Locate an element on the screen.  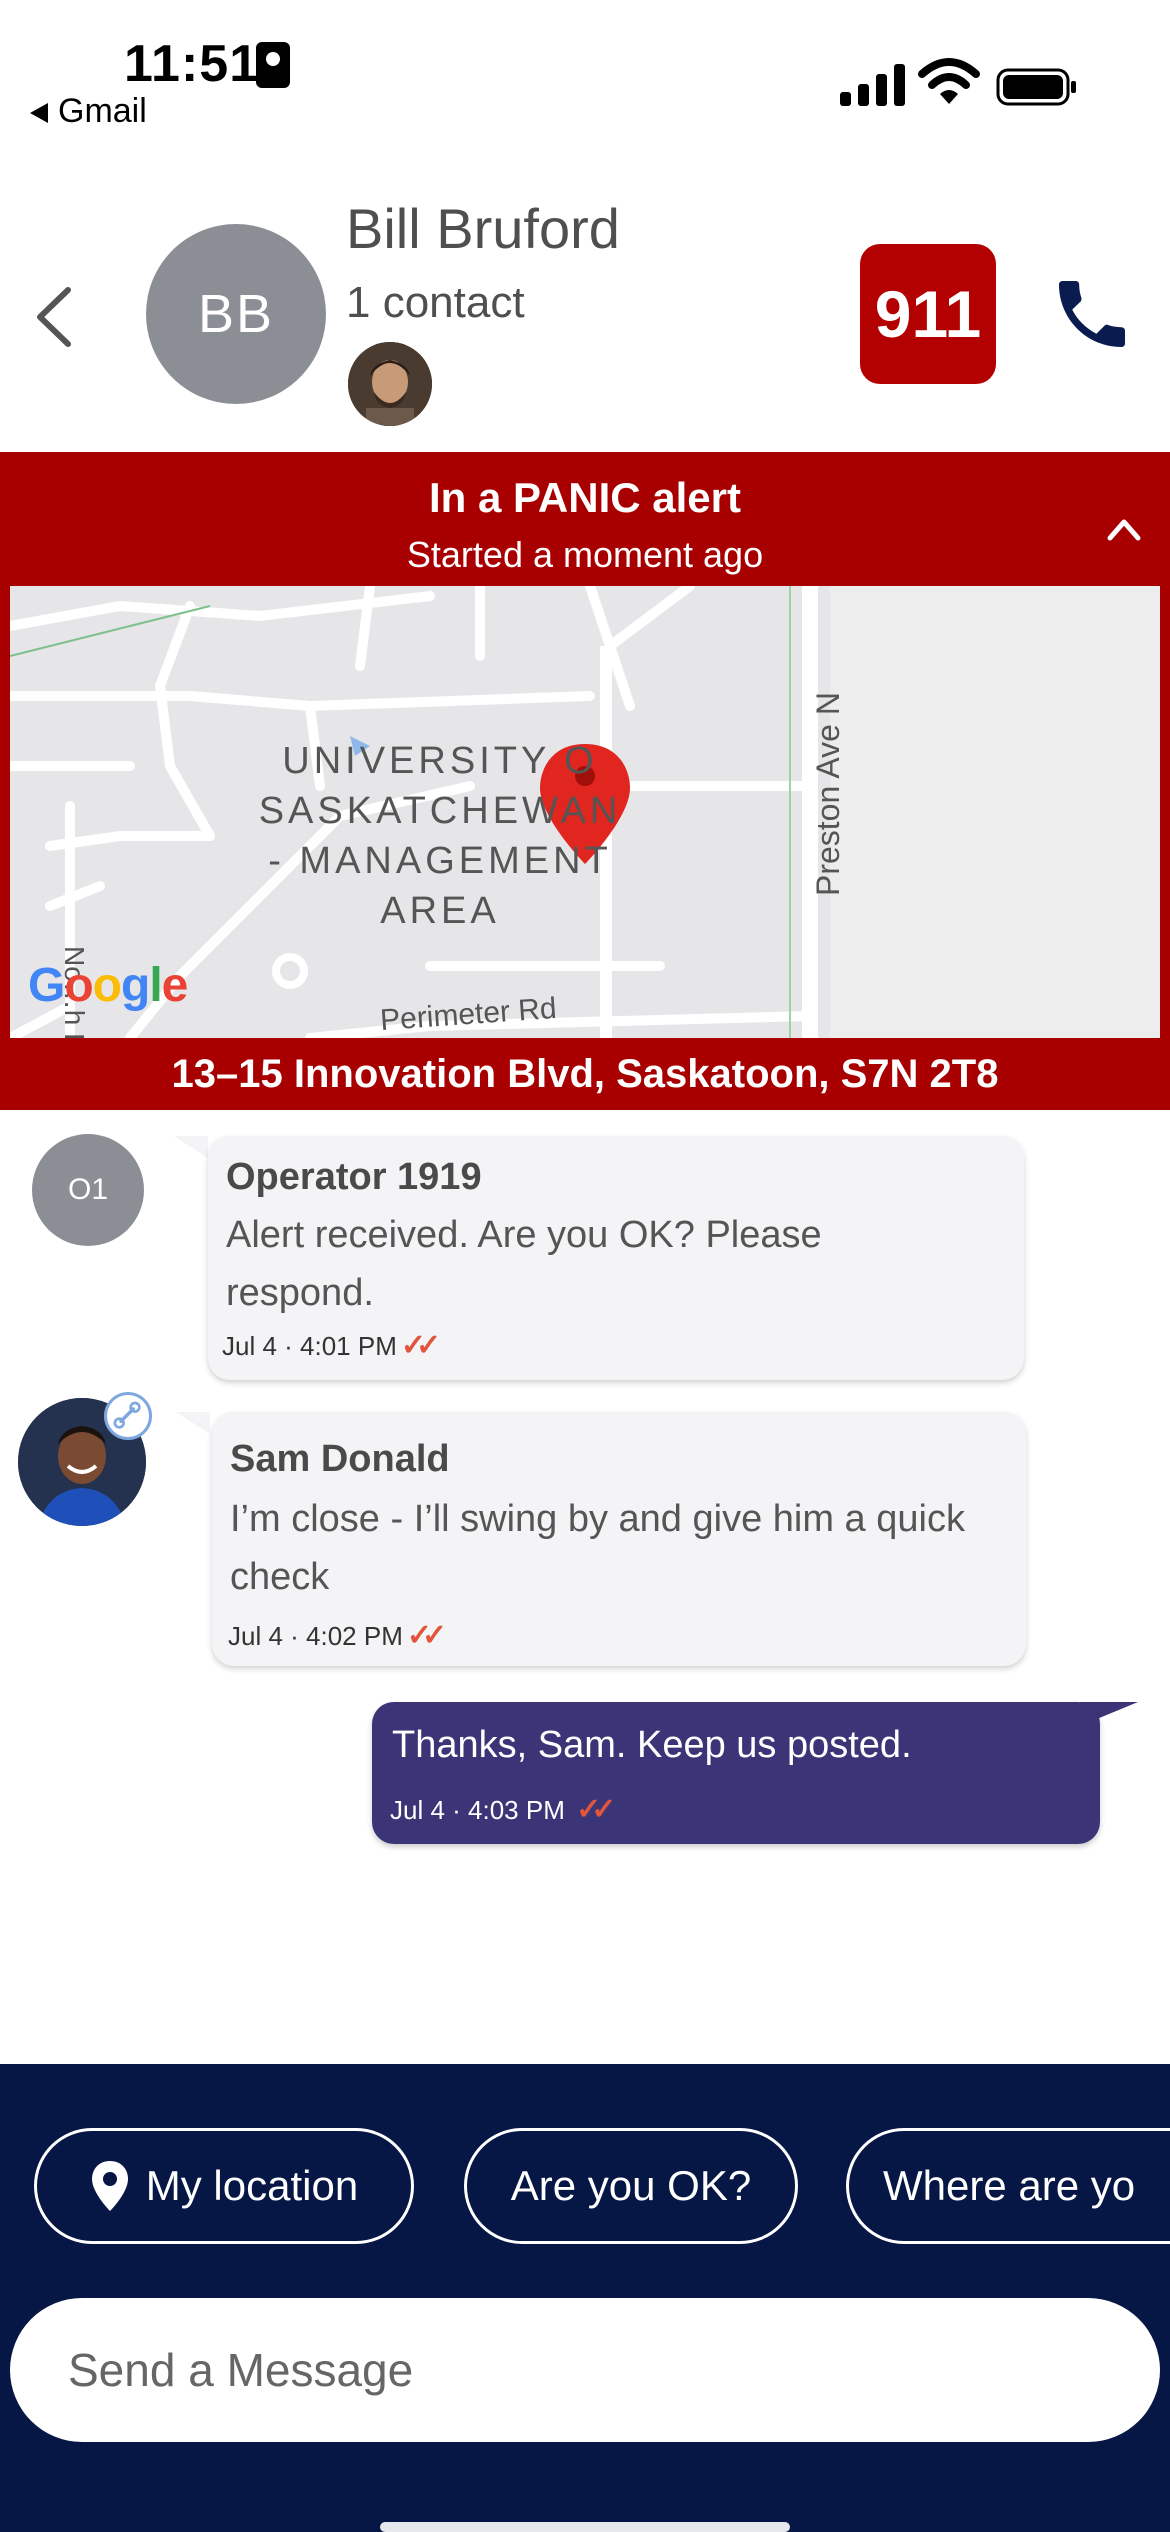
contact-member-avatar is located at coordinates (390, 384).